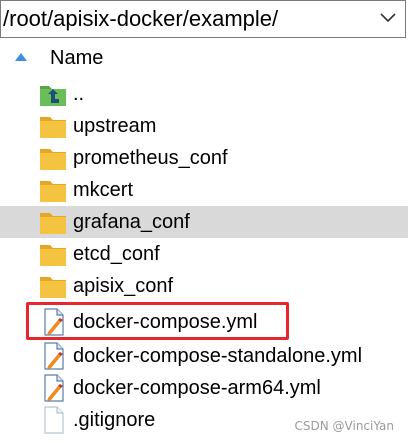  I want to click on list-item-label: docker-compose-standalone.yml, so click(218, 356).